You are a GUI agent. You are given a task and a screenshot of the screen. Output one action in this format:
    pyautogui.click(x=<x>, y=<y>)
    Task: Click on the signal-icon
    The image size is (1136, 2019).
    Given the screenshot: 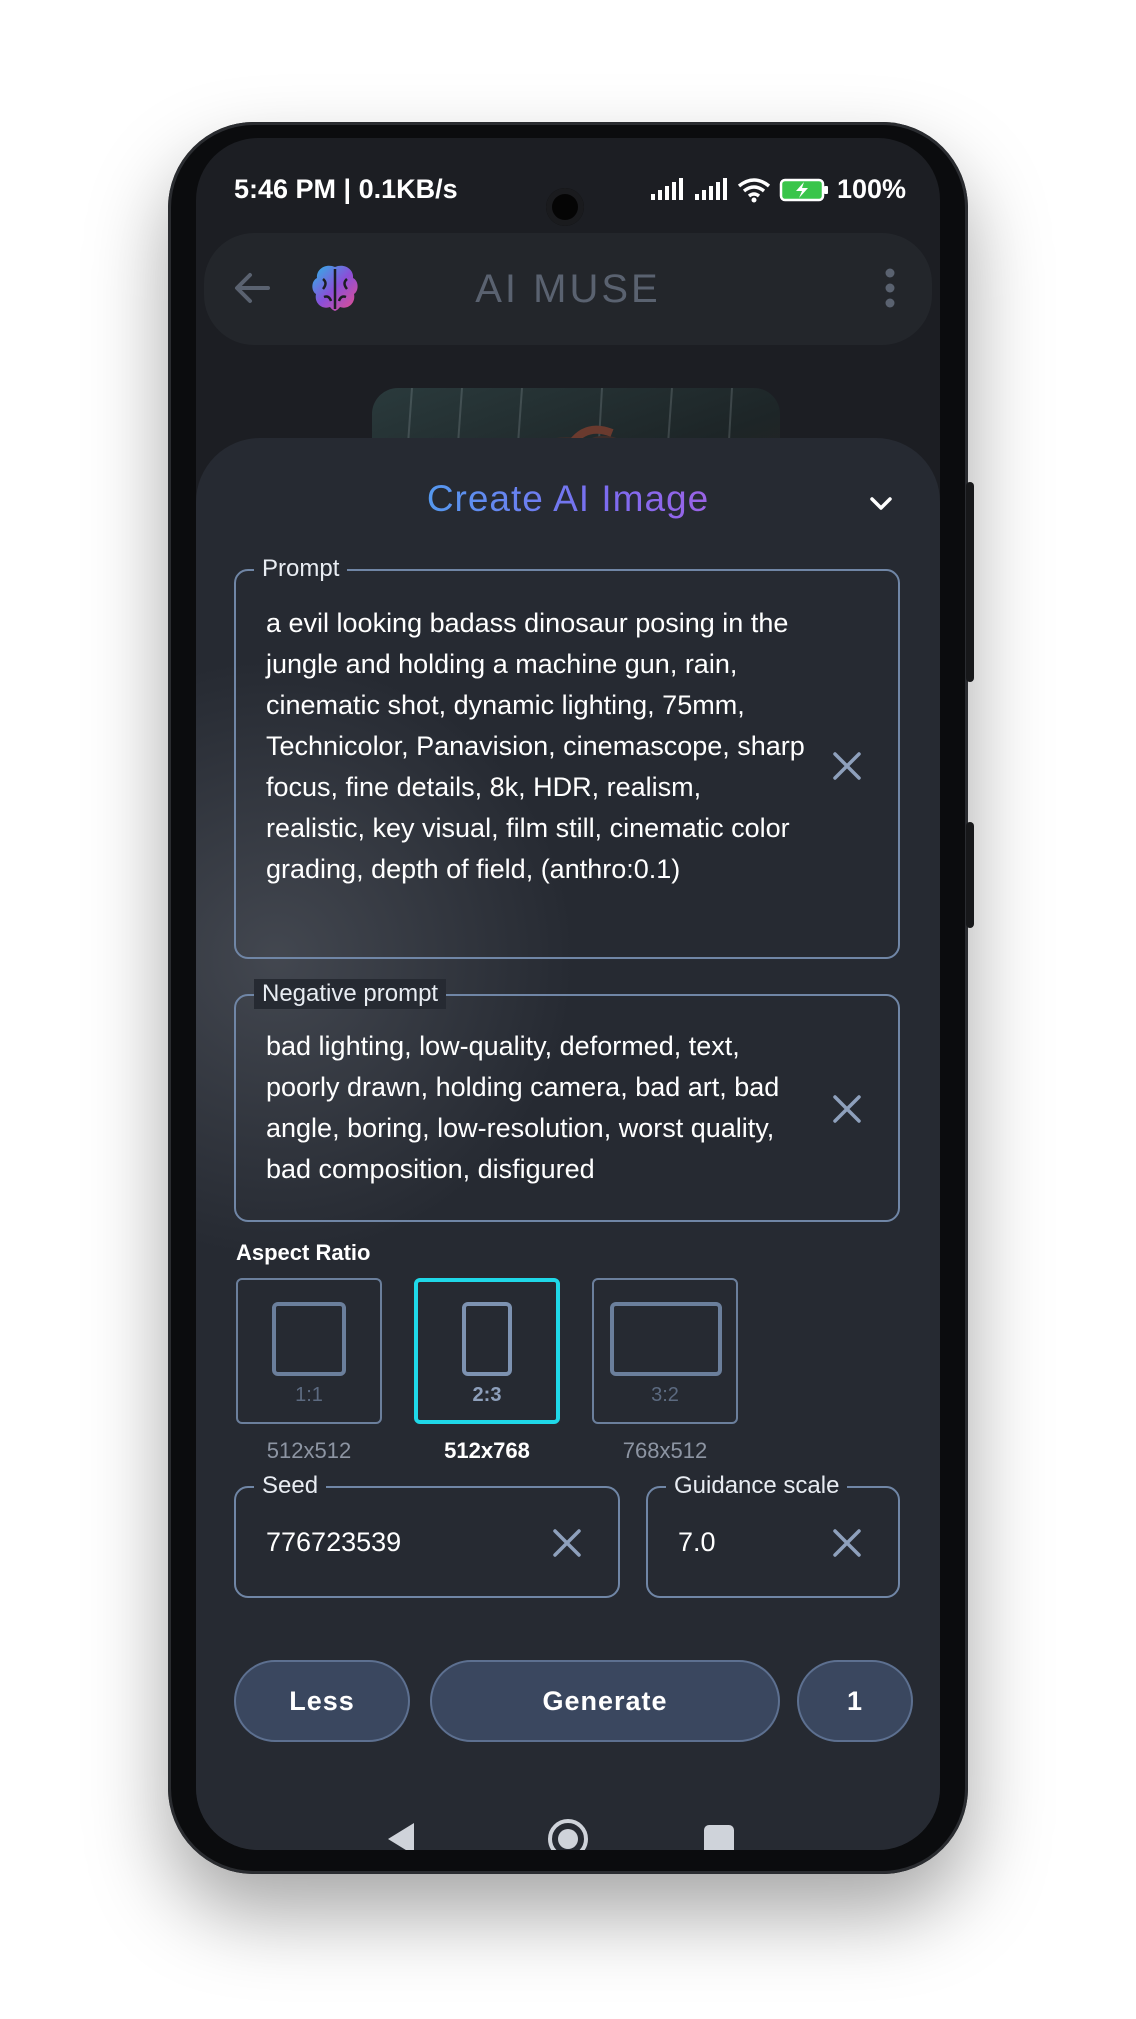 What is the action you would take?
    pyautogui.click(x=666, y=188)
    